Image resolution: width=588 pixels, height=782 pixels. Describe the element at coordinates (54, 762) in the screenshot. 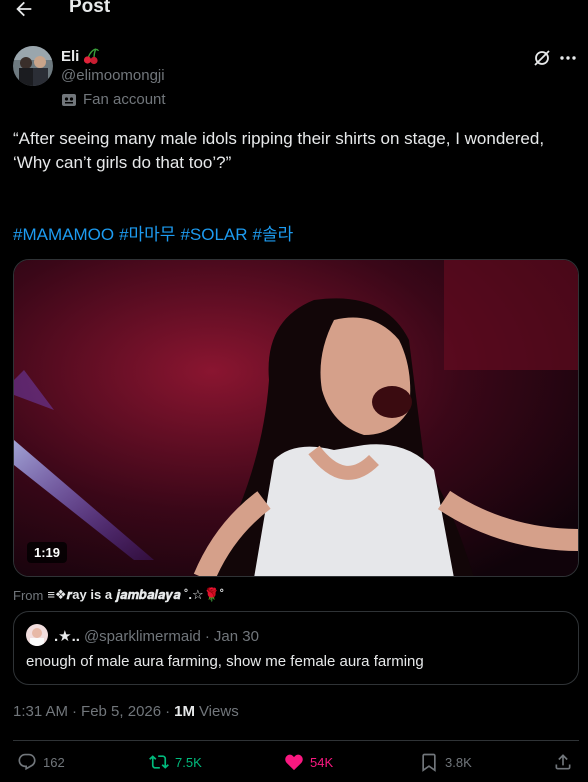

I see `reply-count: 162` at that location.